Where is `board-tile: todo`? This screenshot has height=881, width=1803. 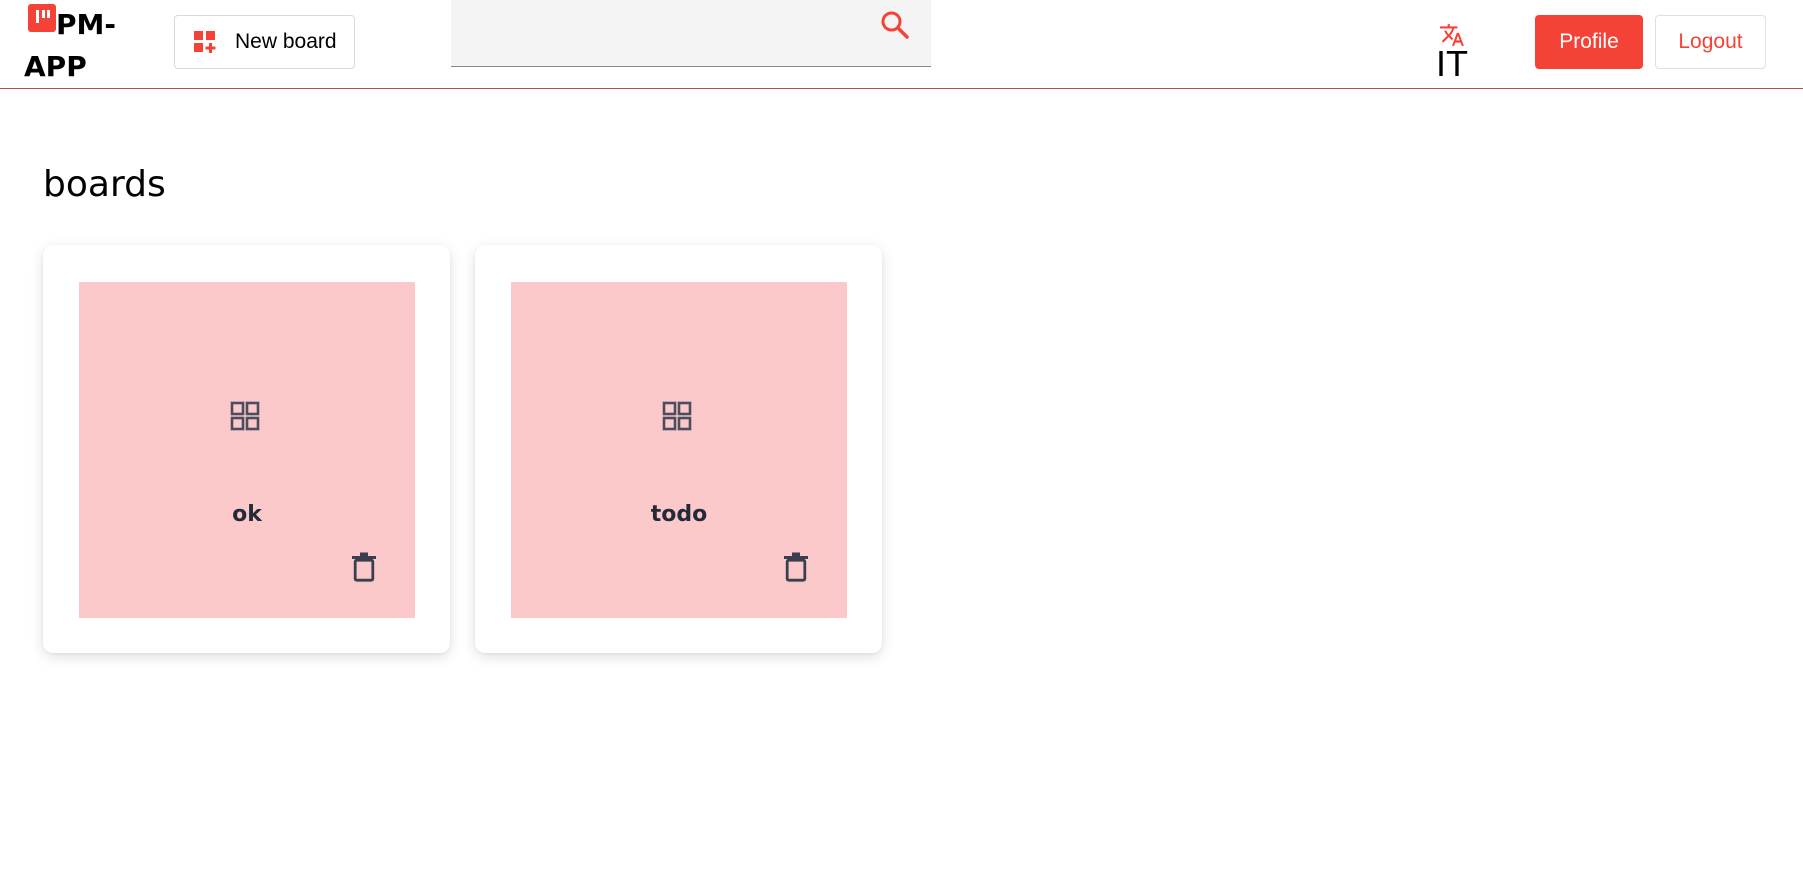 board-tile: todo is located at coordinates (679, 450).